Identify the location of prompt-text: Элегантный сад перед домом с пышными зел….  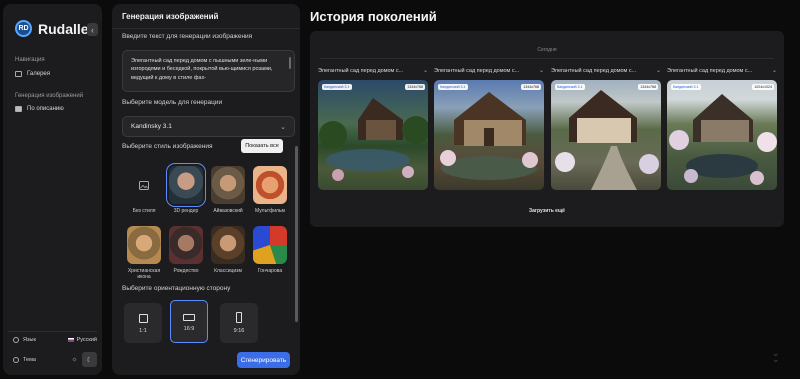
(202, 69).